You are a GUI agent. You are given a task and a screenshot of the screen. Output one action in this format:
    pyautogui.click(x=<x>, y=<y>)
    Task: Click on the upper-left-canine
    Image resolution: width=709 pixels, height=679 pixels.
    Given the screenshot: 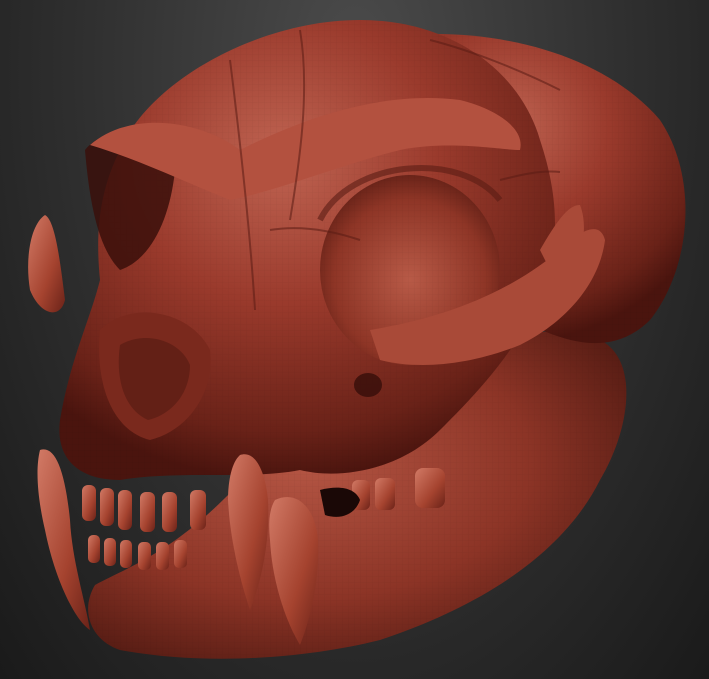 What is the action you would take?
    pyautogui.click(x=63, y=539)
    